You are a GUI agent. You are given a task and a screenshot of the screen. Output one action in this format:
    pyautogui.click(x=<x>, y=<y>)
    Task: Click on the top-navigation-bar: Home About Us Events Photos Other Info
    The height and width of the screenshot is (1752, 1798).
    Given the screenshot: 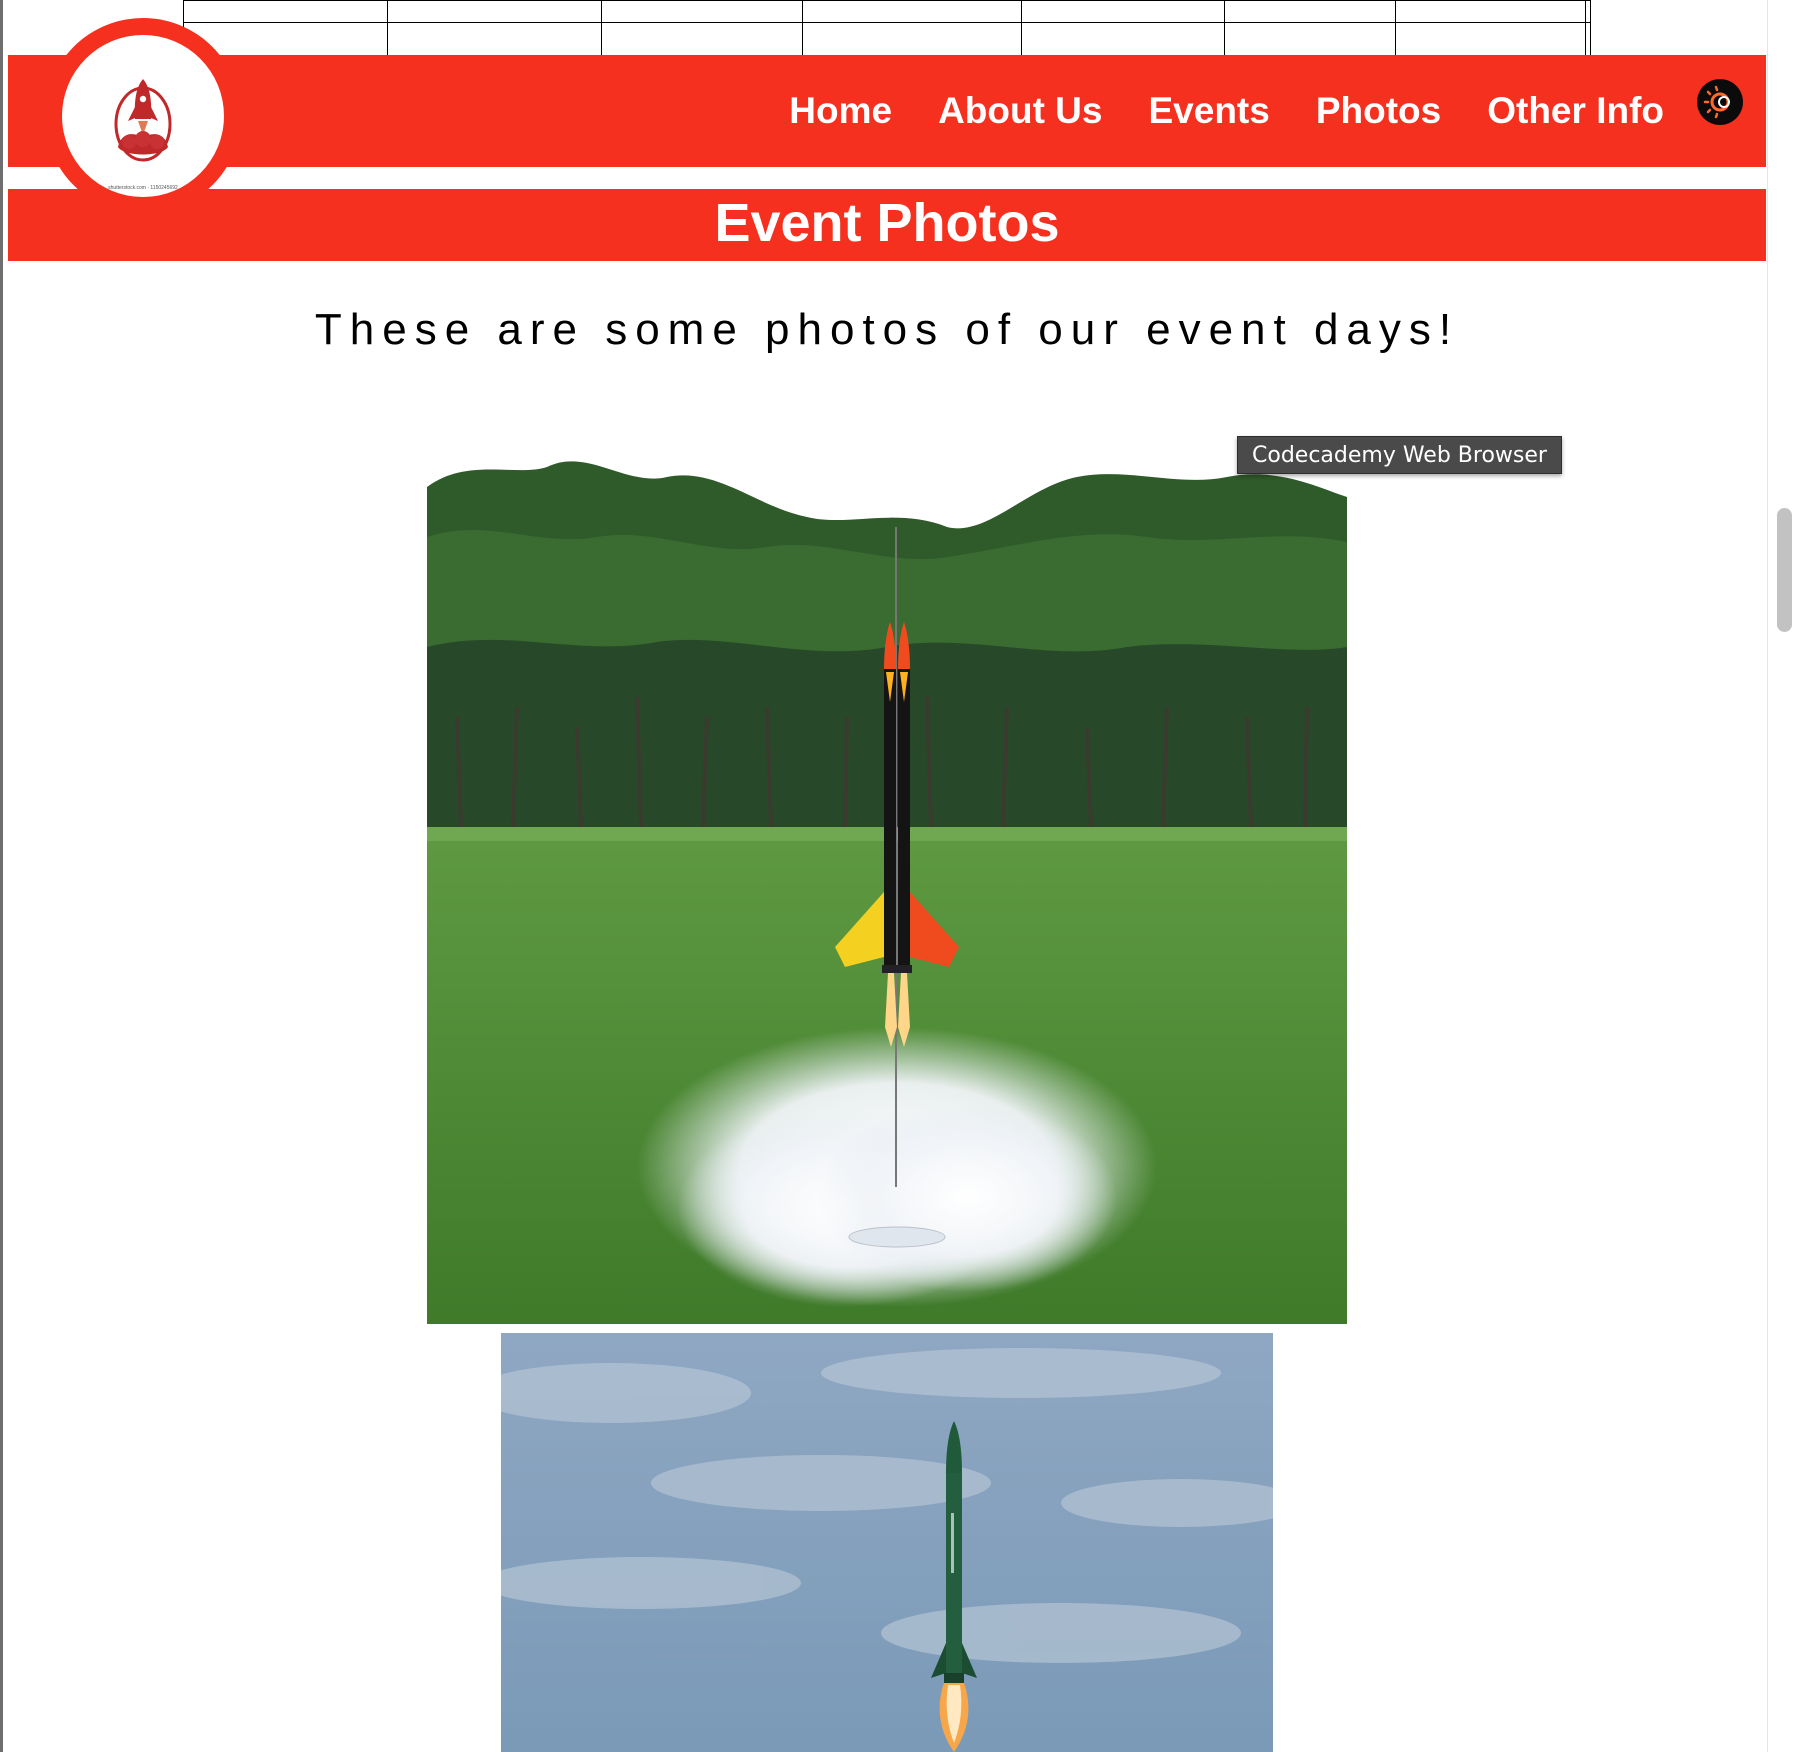 What is the action you would take?
    pyautogui.click(x=887, y=111)
    